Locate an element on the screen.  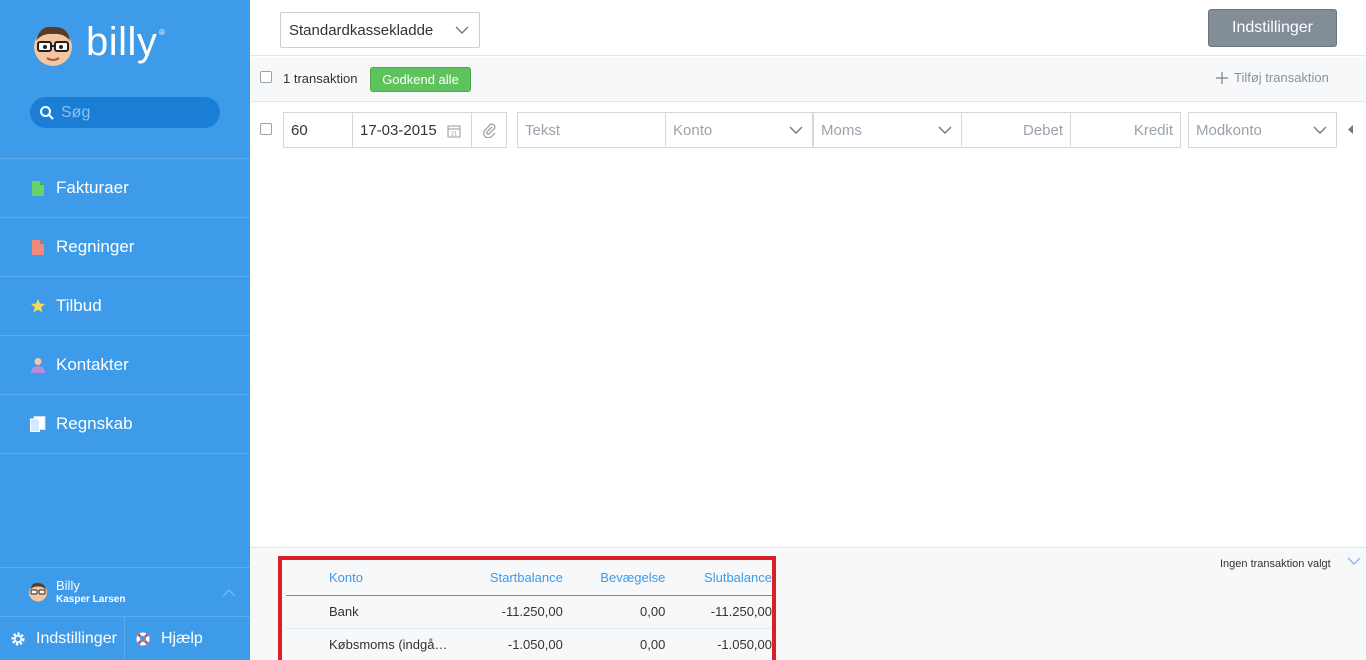
caret-left-icon is located at coordinates (1351, 129).